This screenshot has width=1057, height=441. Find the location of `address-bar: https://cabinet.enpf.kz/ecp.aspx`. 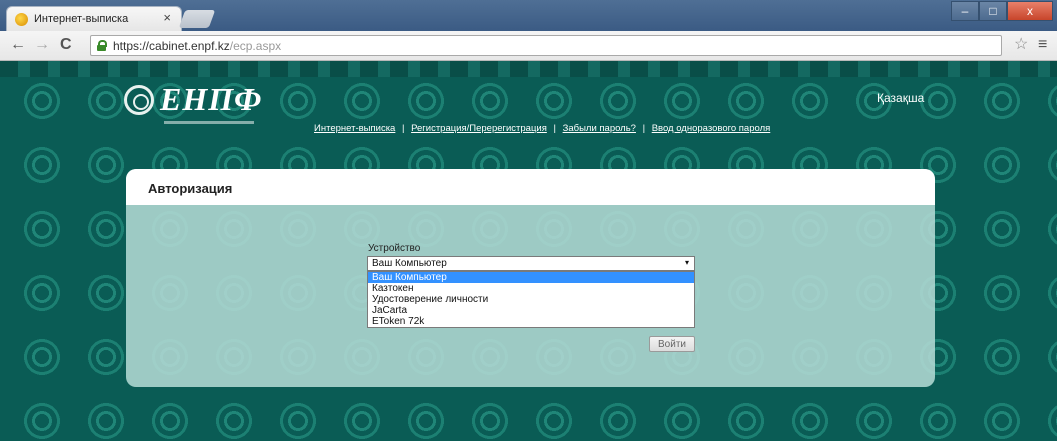

address-bar: https://cabinet.enpf.kz/ecp.aspx is located at coordinates (546, 45).